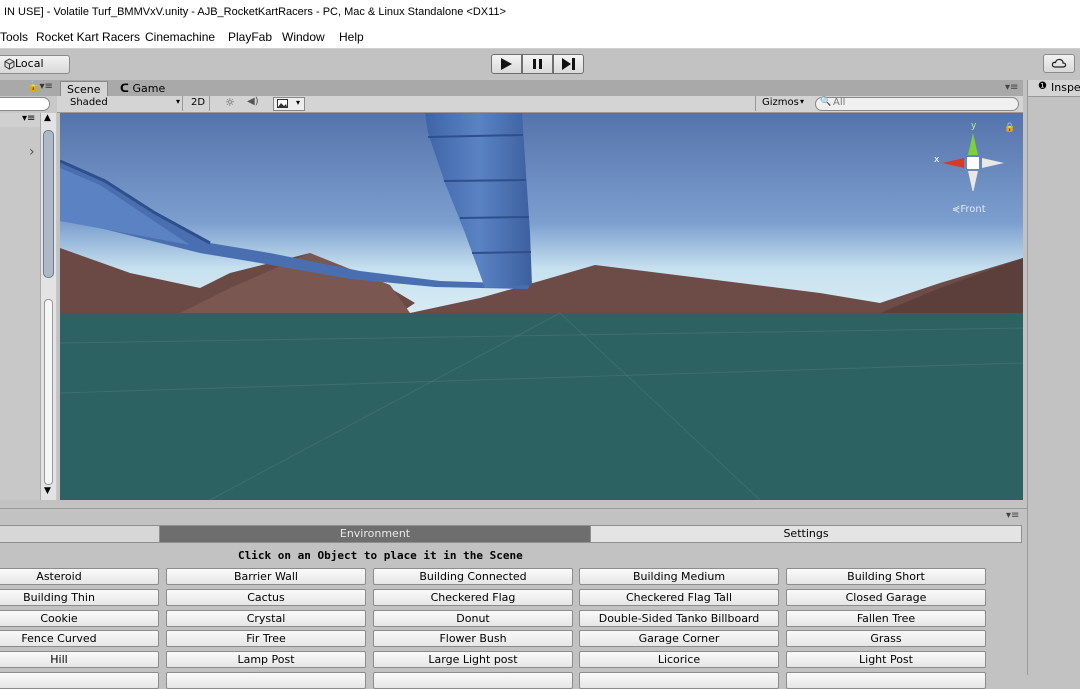  Describe the element at coordinates (14, 37) in the screenshot. I see `menu-tools: Tools` at that location.